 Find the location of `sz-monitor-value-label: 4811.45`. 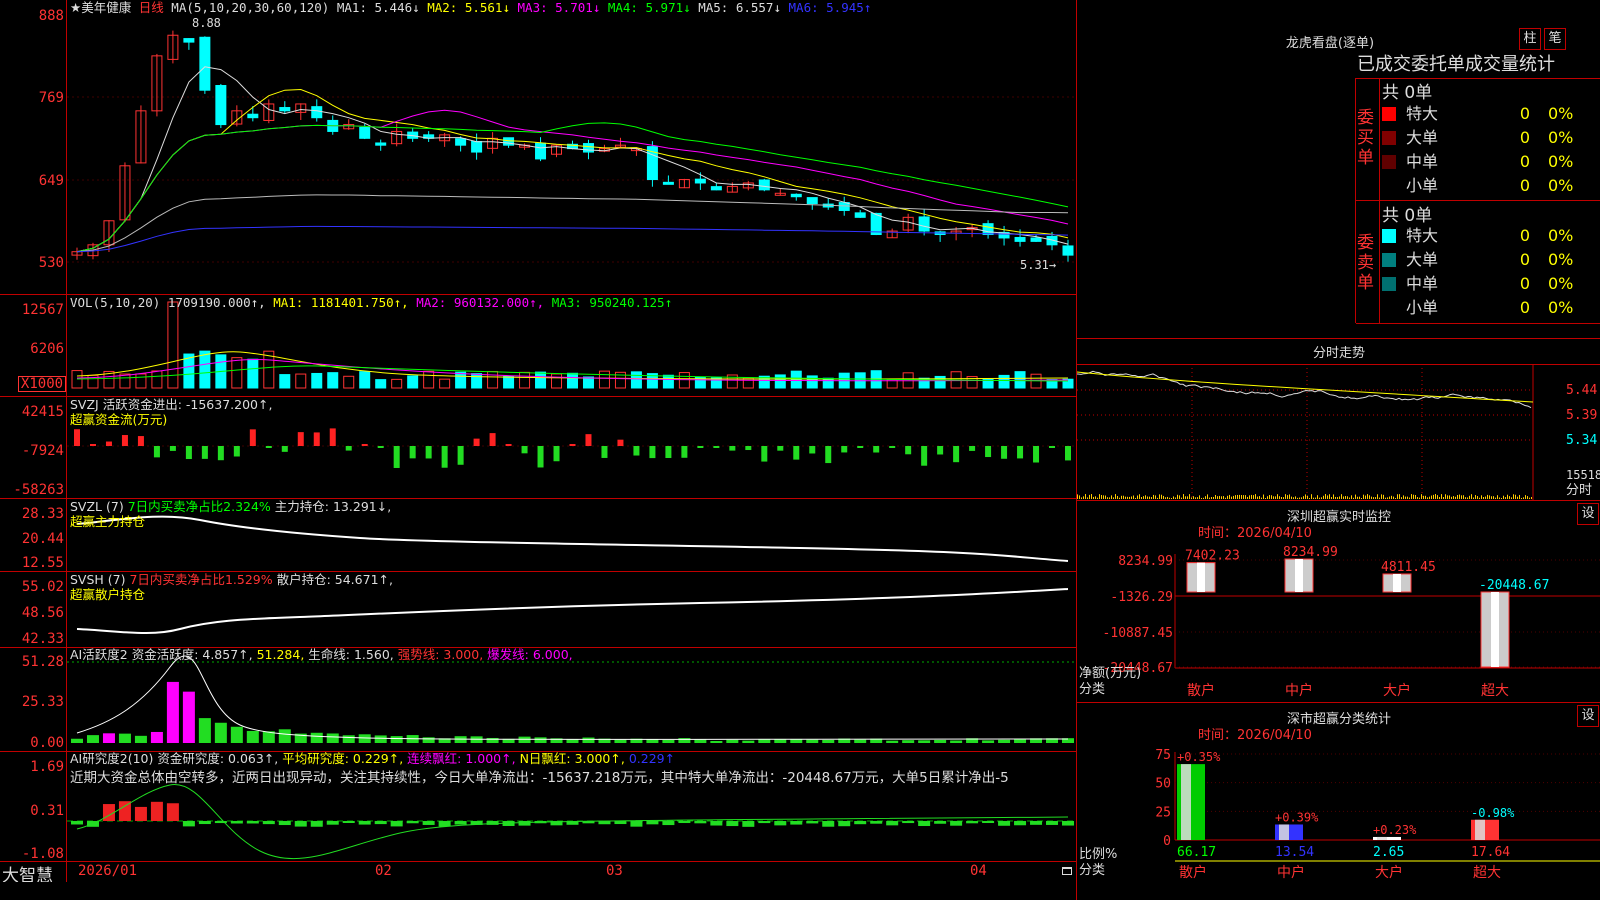

sz-monitor-value-label: 4811.45 is located at coordinates (1408, 567).